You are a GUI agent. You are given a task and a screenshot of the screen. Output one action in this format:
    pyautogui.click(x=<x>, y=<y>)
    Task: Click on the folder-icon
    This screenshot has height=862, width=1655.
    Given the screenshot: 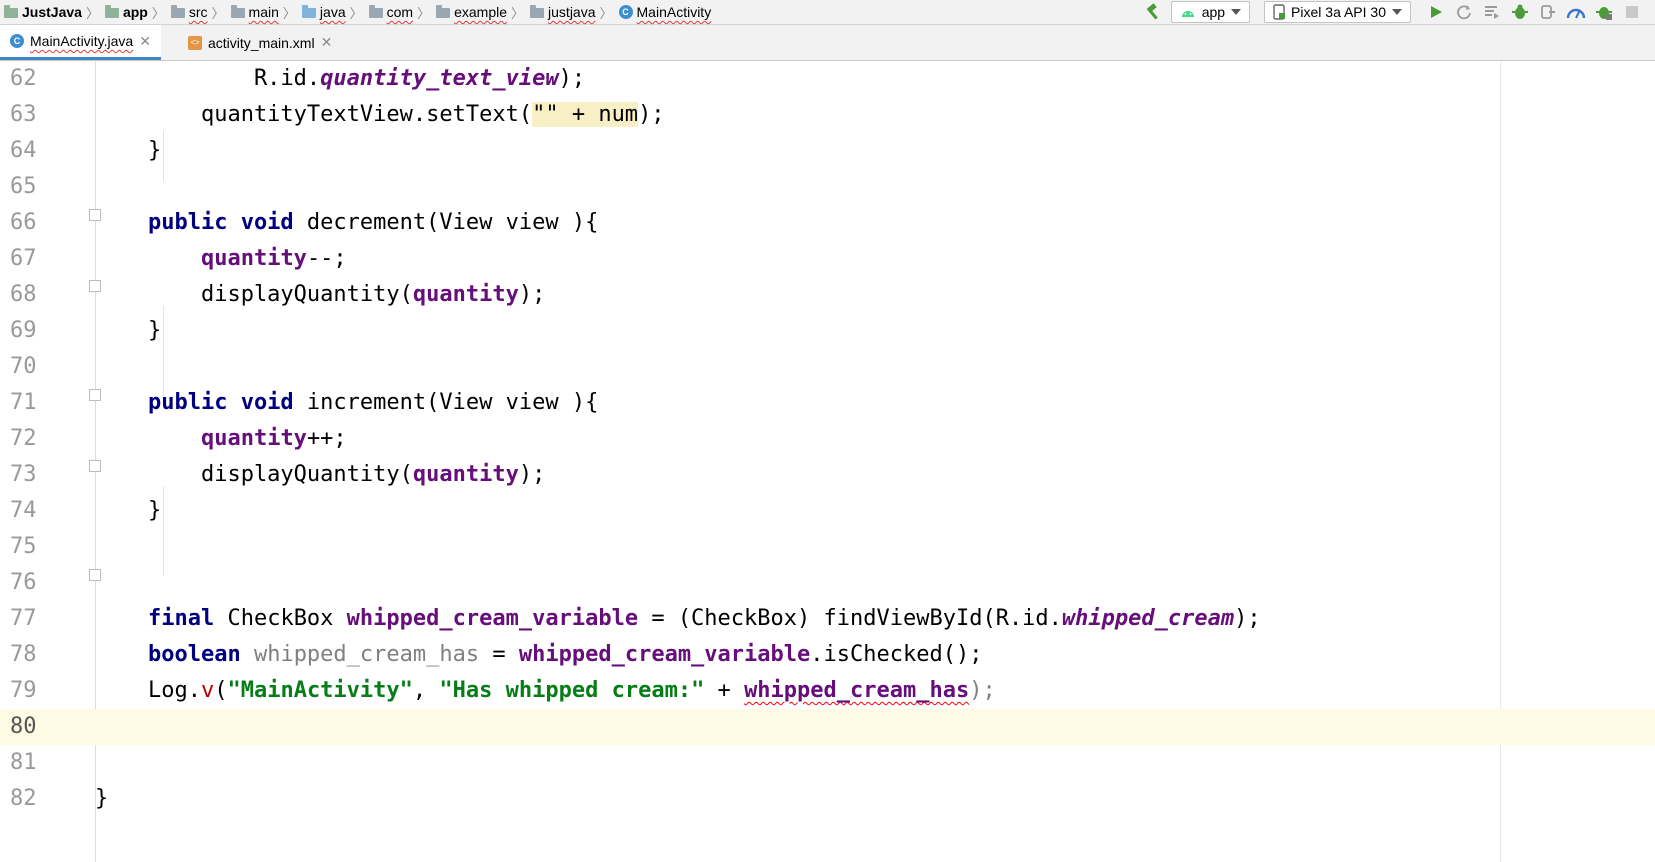 What is the action you would take?
    pyautogui.click(x=177, y=11)
    